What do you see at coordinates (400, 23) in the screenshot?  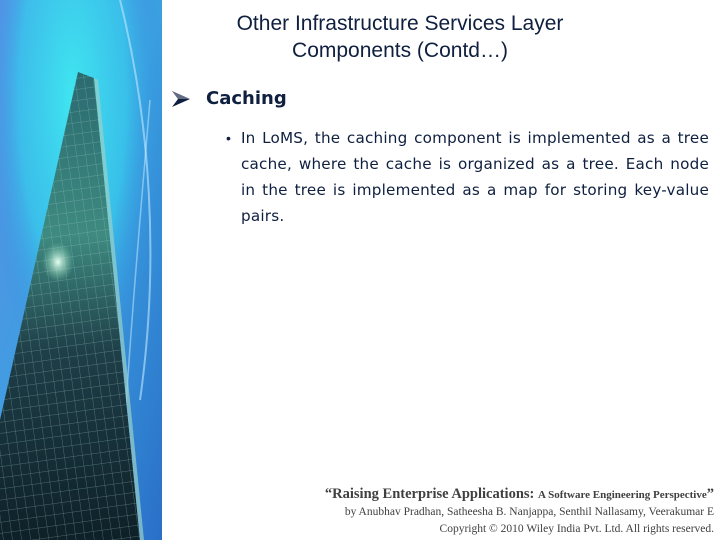 I see `slide-title-line-1: Other Infrastructure Services Layer` at bounding box center [400, 23].